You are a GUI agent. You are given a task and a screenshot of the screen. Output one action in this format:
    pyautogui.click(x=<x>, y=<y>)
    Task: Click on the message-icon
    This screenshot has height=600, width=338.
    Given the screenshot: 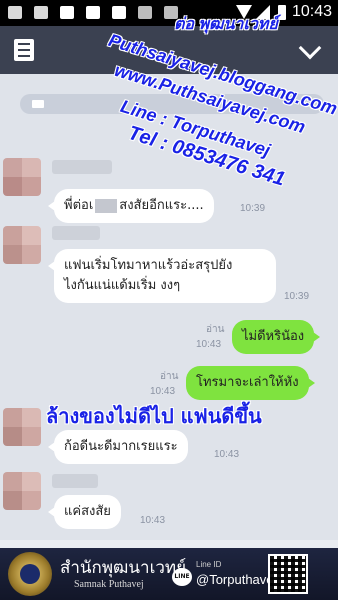 What is the action you would take?
    pyautogui.click(x=15, y=12)
    